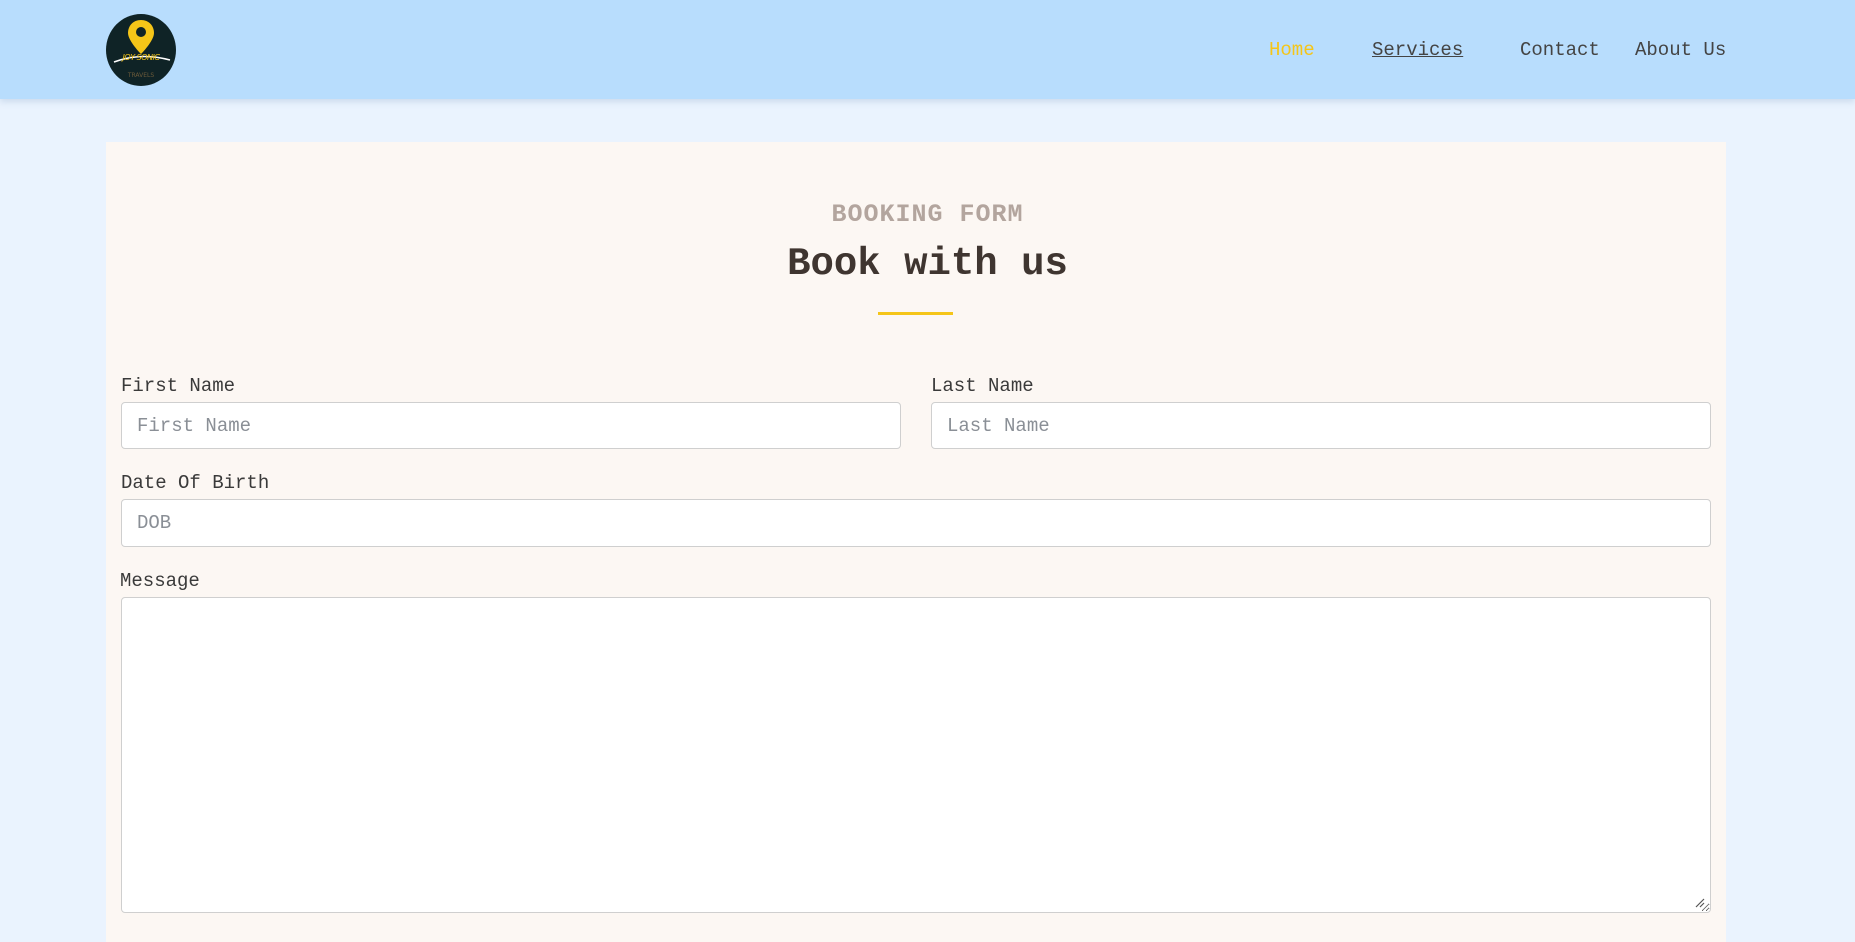  I want to click on nav-contact: Contact, so click(1560, 50).